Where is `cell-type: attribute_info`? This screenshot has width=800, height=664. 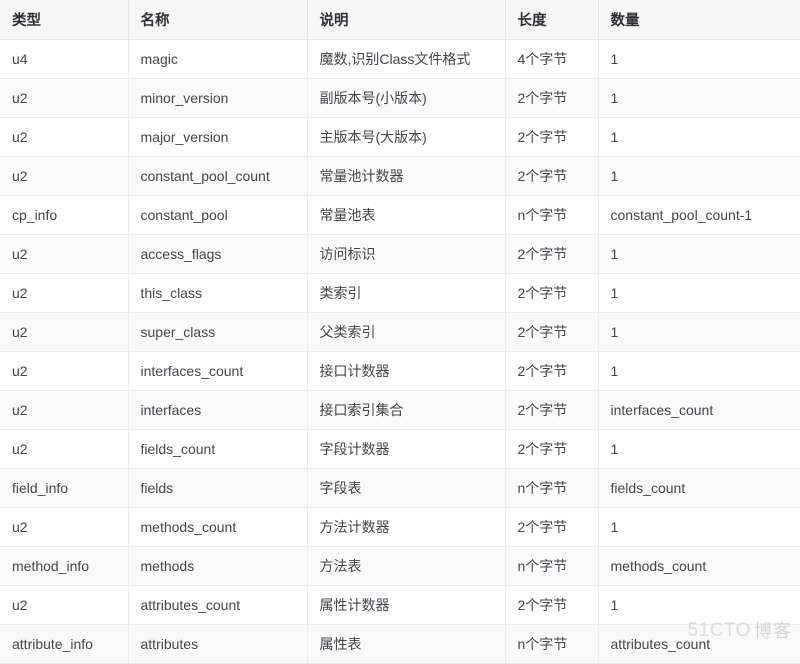
cell-type: attribute_info is located at coordinates (64, 644).